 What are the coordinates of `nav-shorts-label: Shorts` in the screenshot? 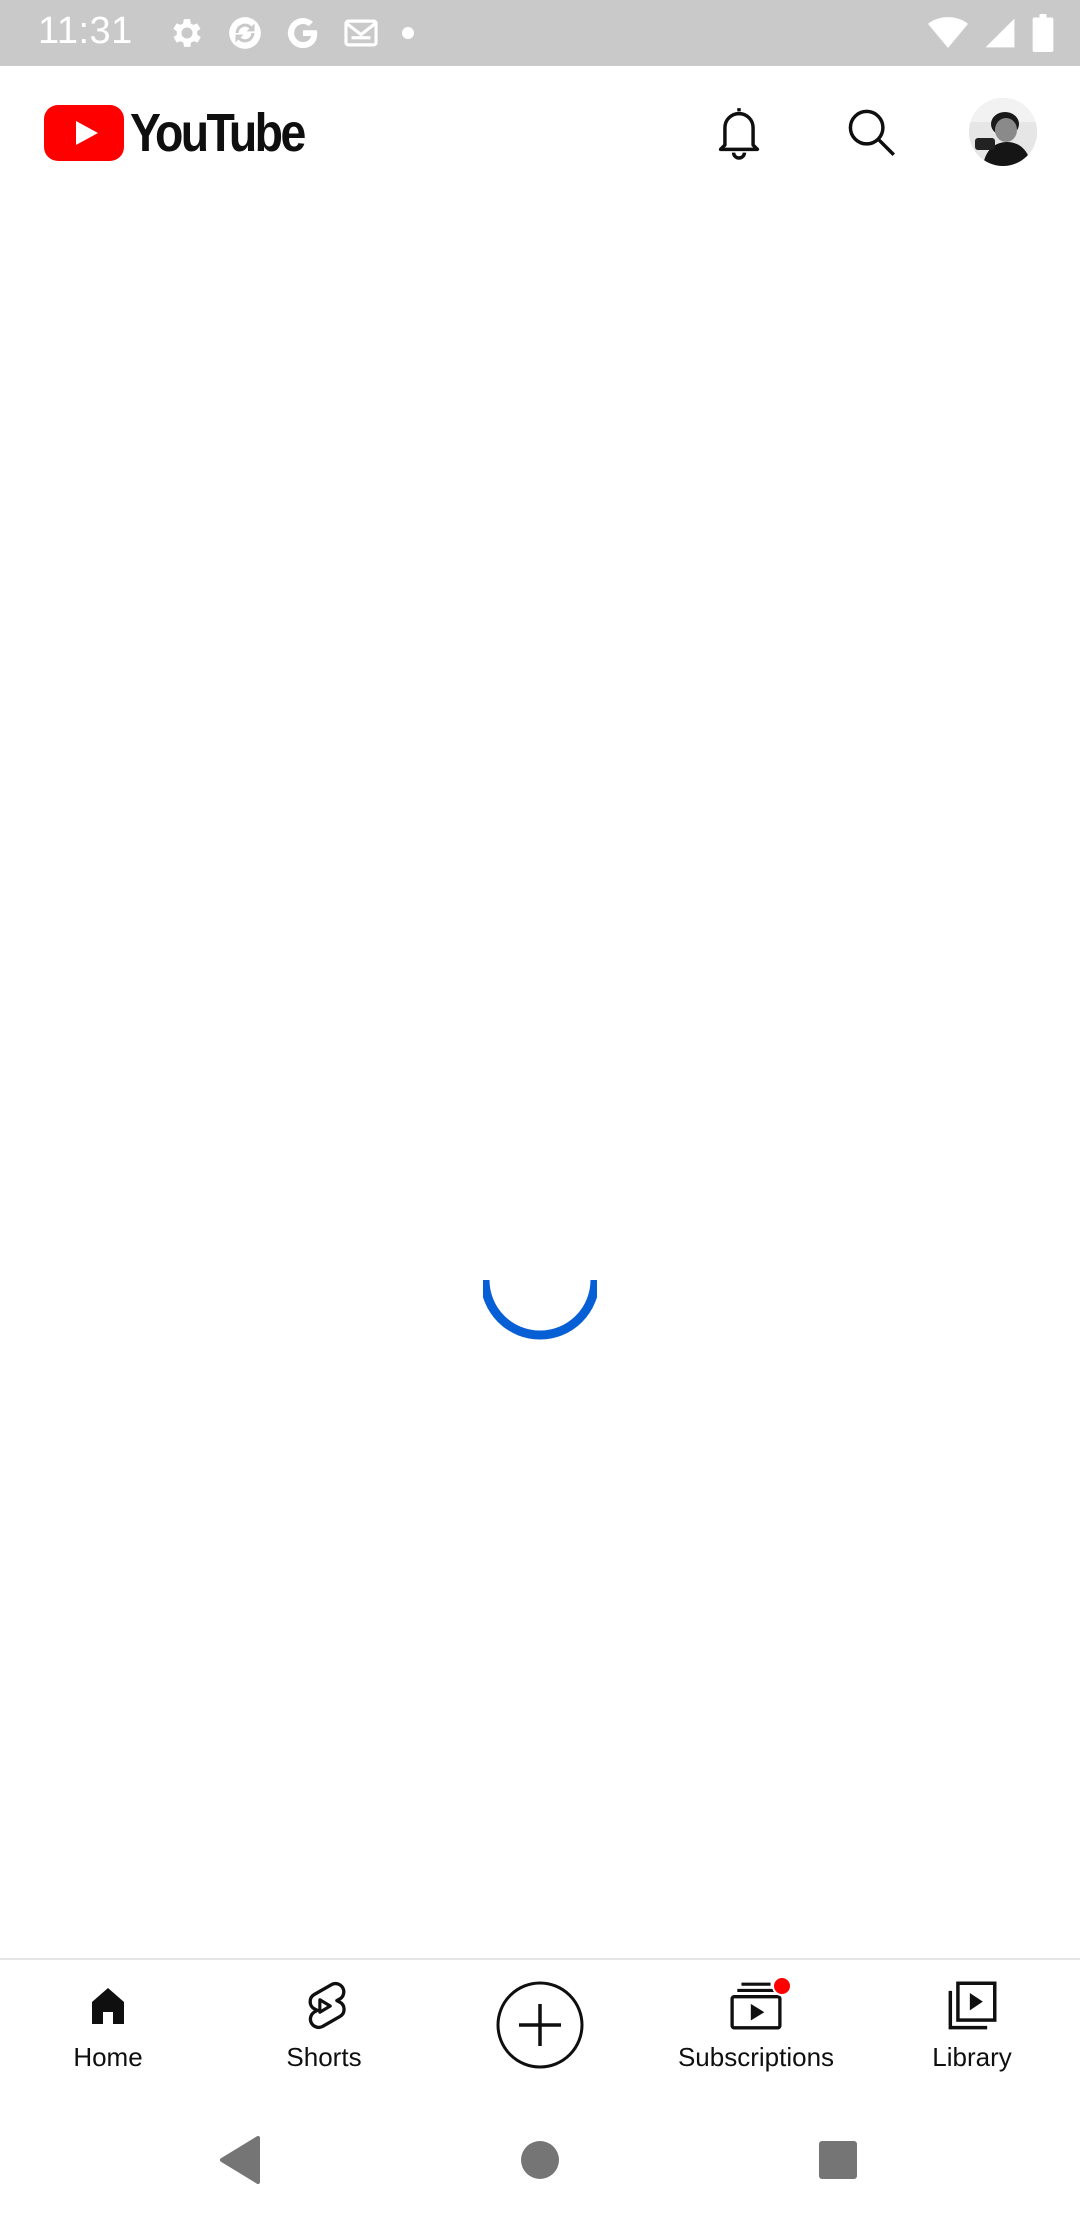 It's located at (324, 2057).